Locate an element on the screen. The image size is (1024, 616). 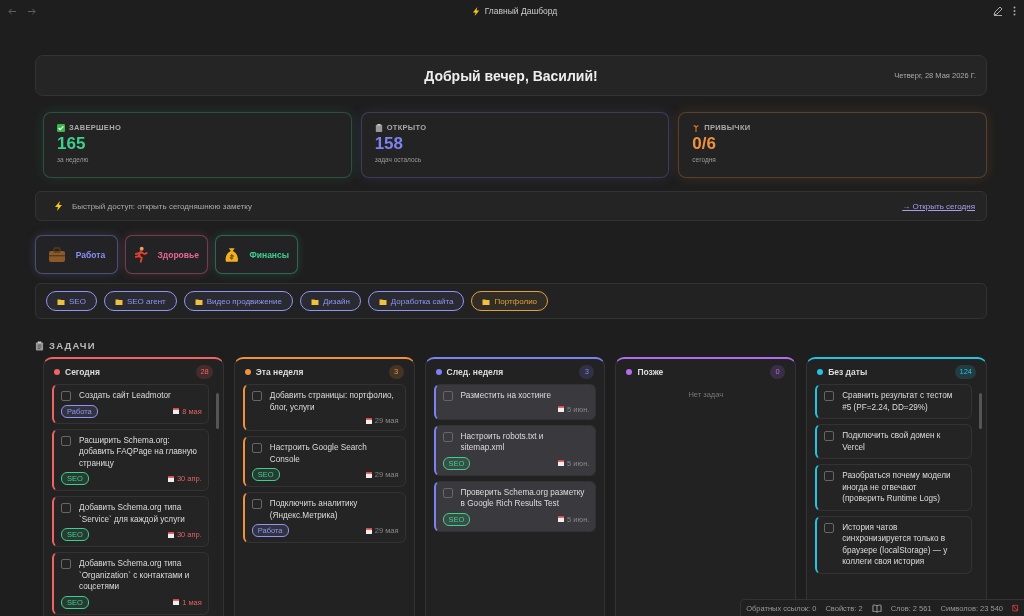
open-today-link: → Открыть сегодня is located at coordinates (938, 206).